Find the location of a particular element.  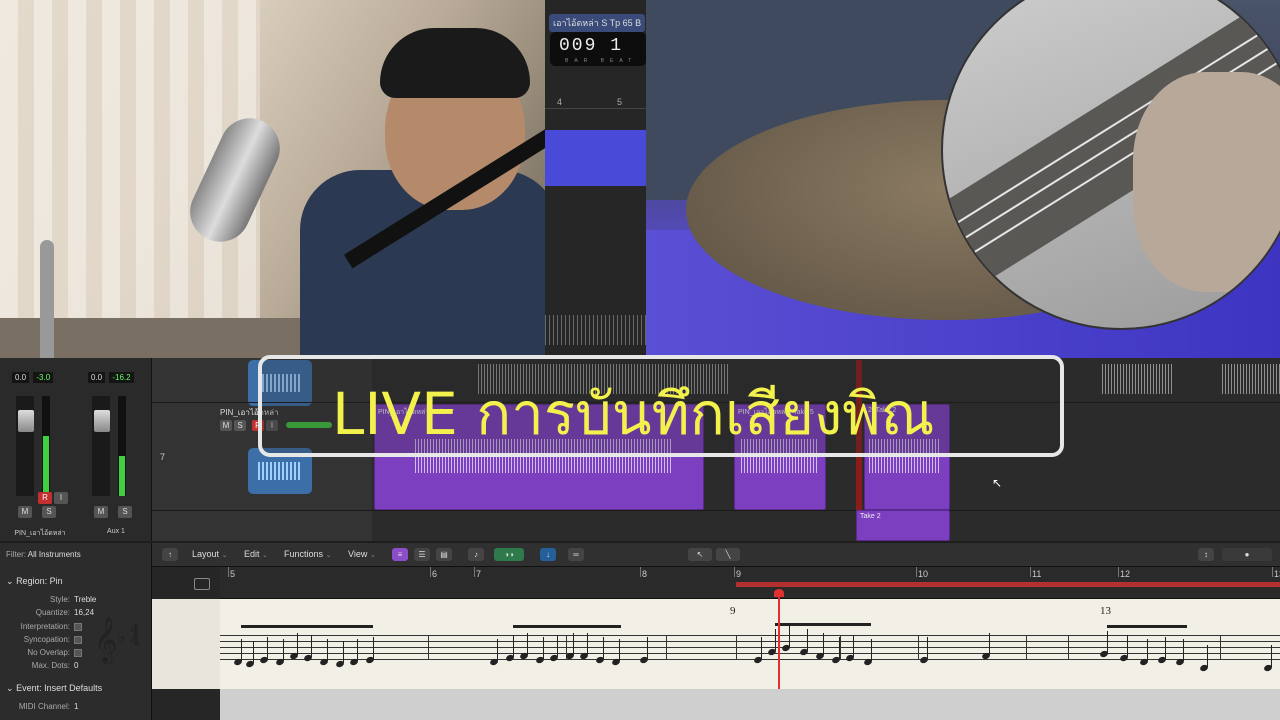

filter-value: All Instruments is located at coordinates (54, 554).